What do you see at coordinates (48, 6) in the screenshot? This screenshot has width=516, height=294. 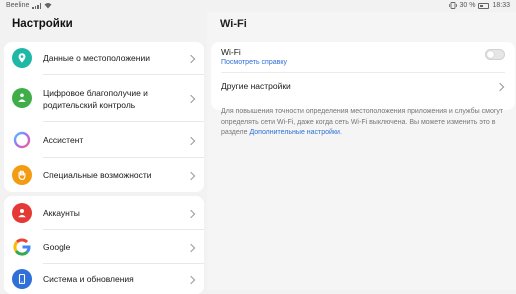 I see `wifi-status-icon` at bounding box center [48, 6].